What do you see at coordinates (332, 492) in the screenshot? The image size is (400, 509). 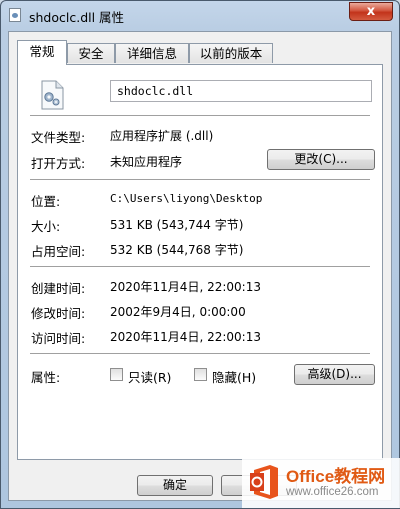 I see `watermark-url: www.office26.com` at bounding box center [332, 492].